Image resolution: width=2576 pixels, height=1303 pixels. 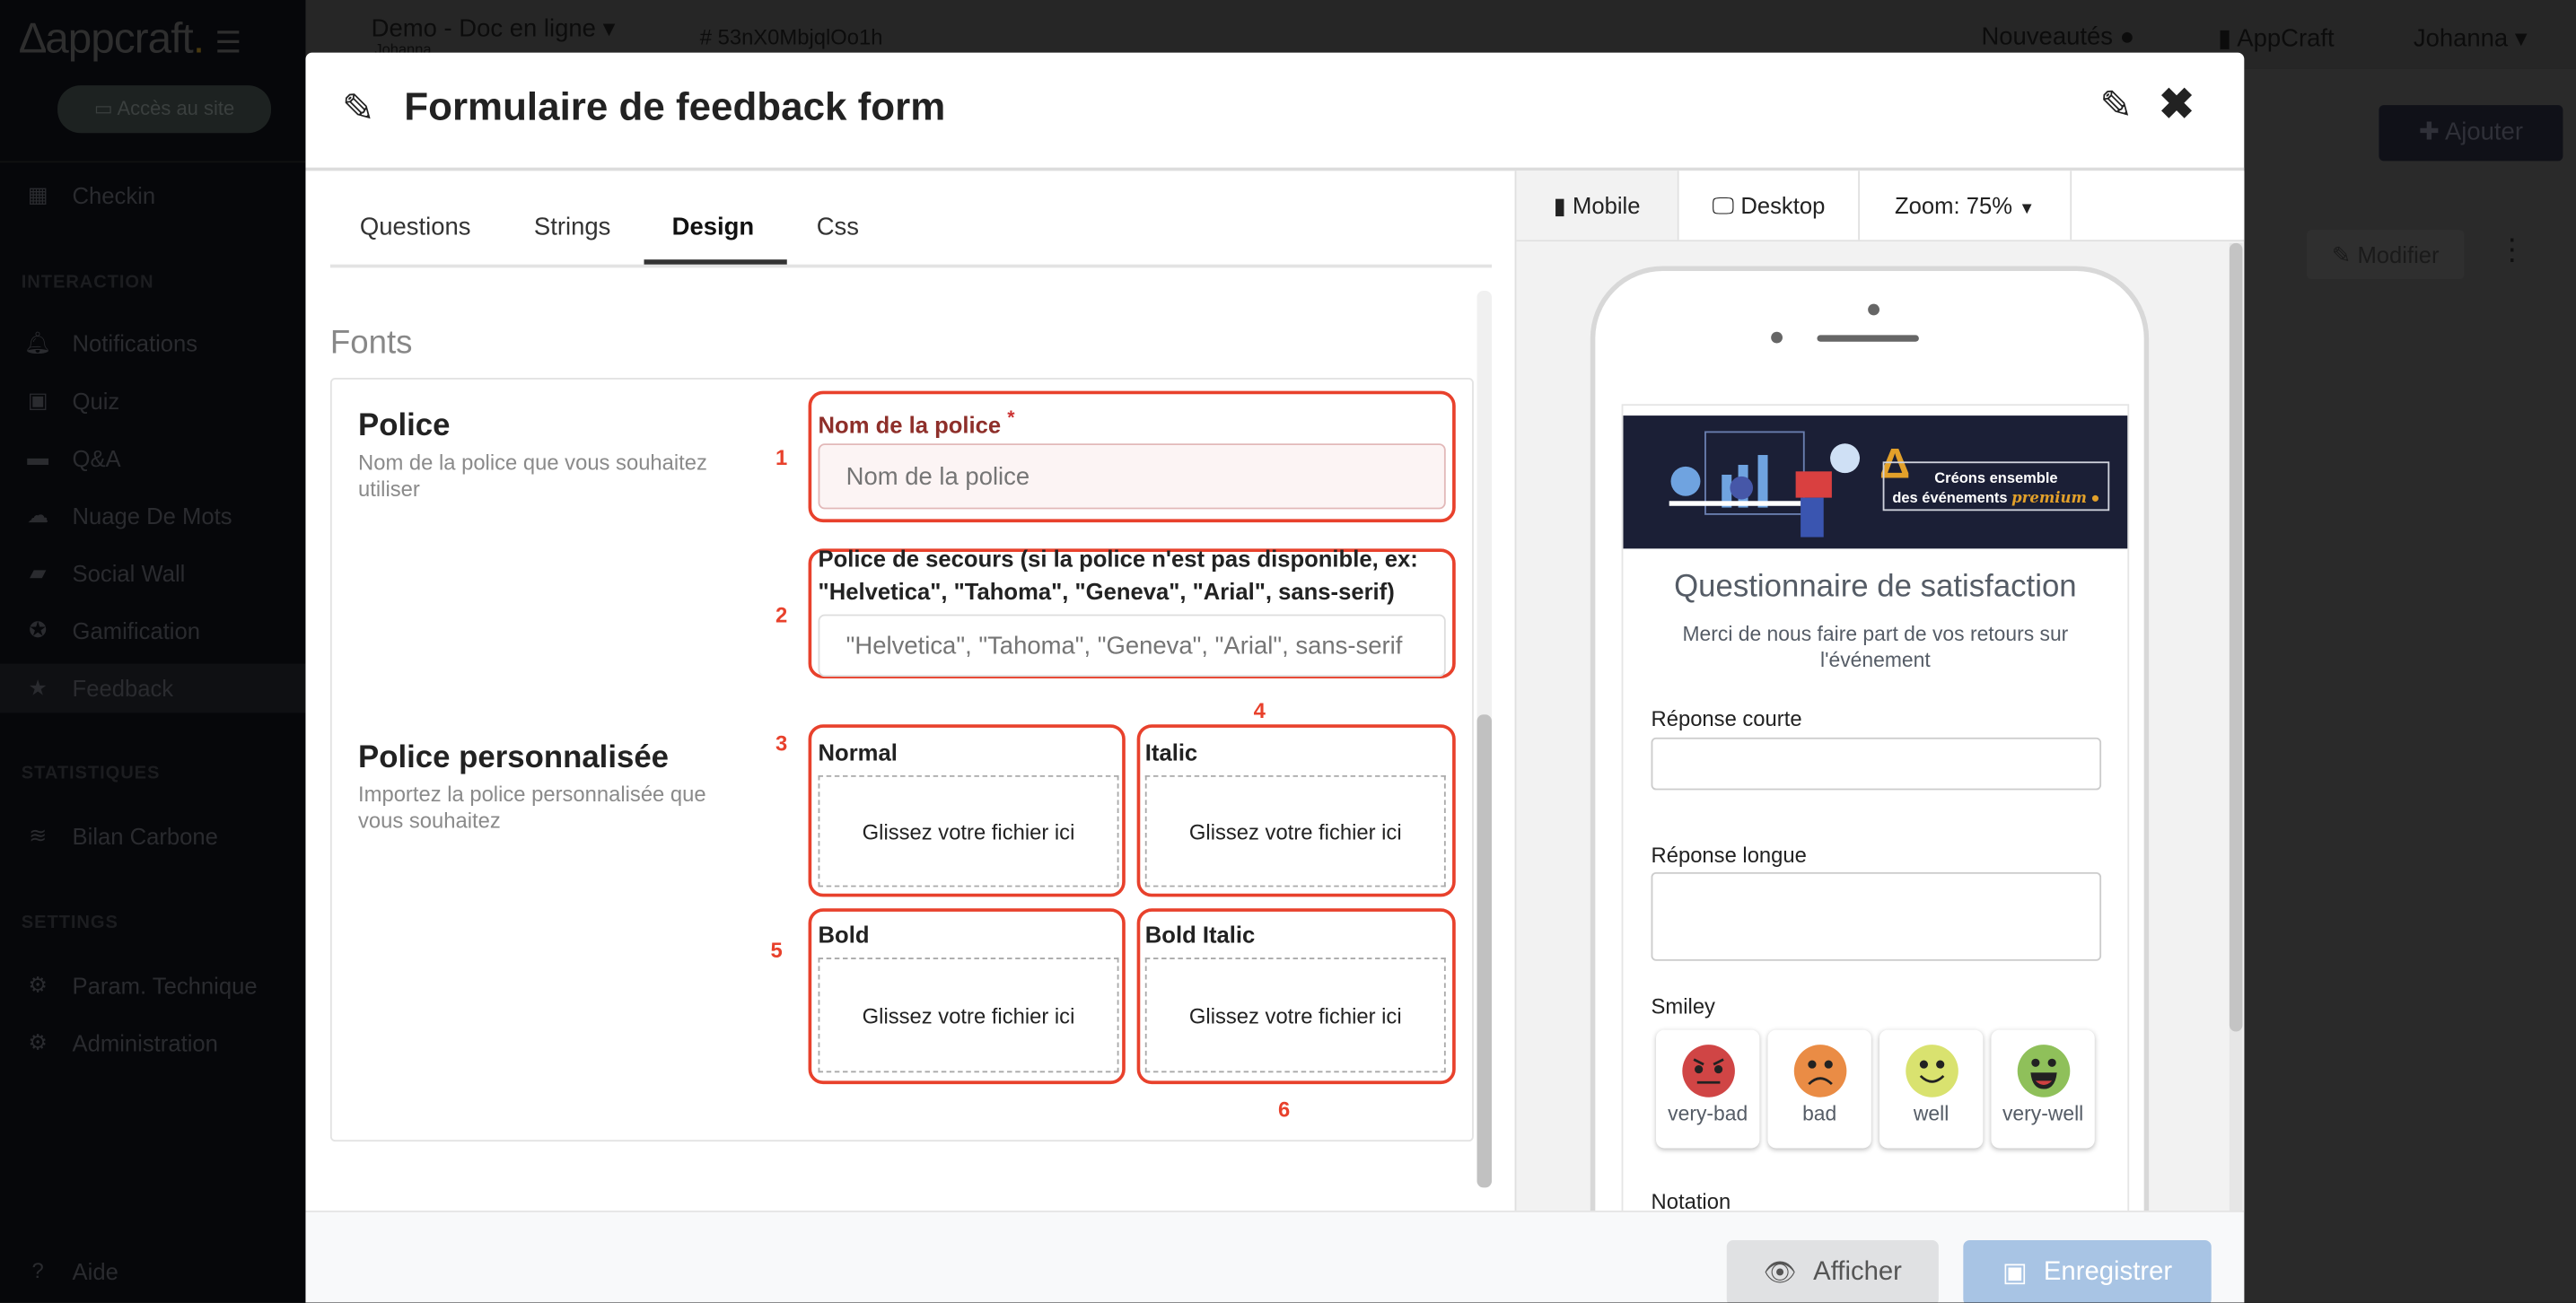 I want to click on annotation-number: 6, so click(x=1284, y=1110).